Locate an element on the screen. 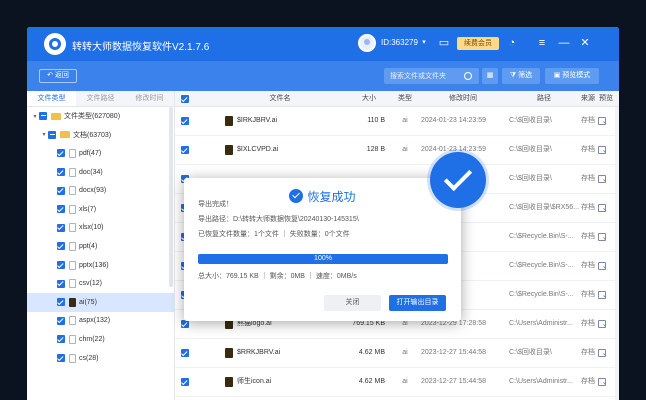 Image resolution: width=646 pixels, height=400 pixels. cell-type: ai is located at coordinates (405, 381).